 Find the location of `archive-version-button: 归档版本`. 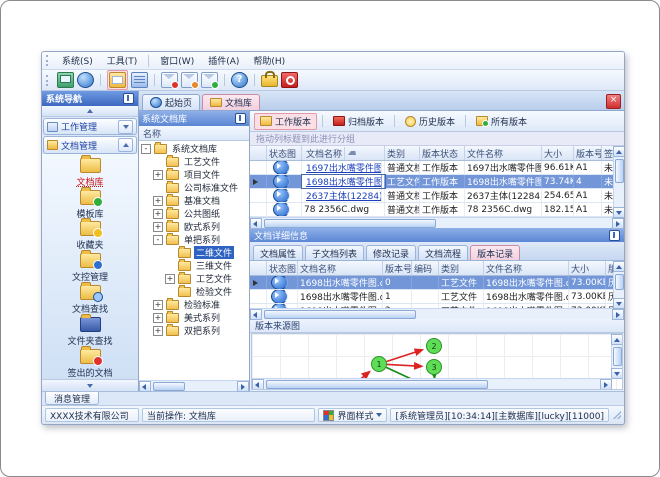

archive-version-button: 归档版本 is located at coordinates (358, 121).